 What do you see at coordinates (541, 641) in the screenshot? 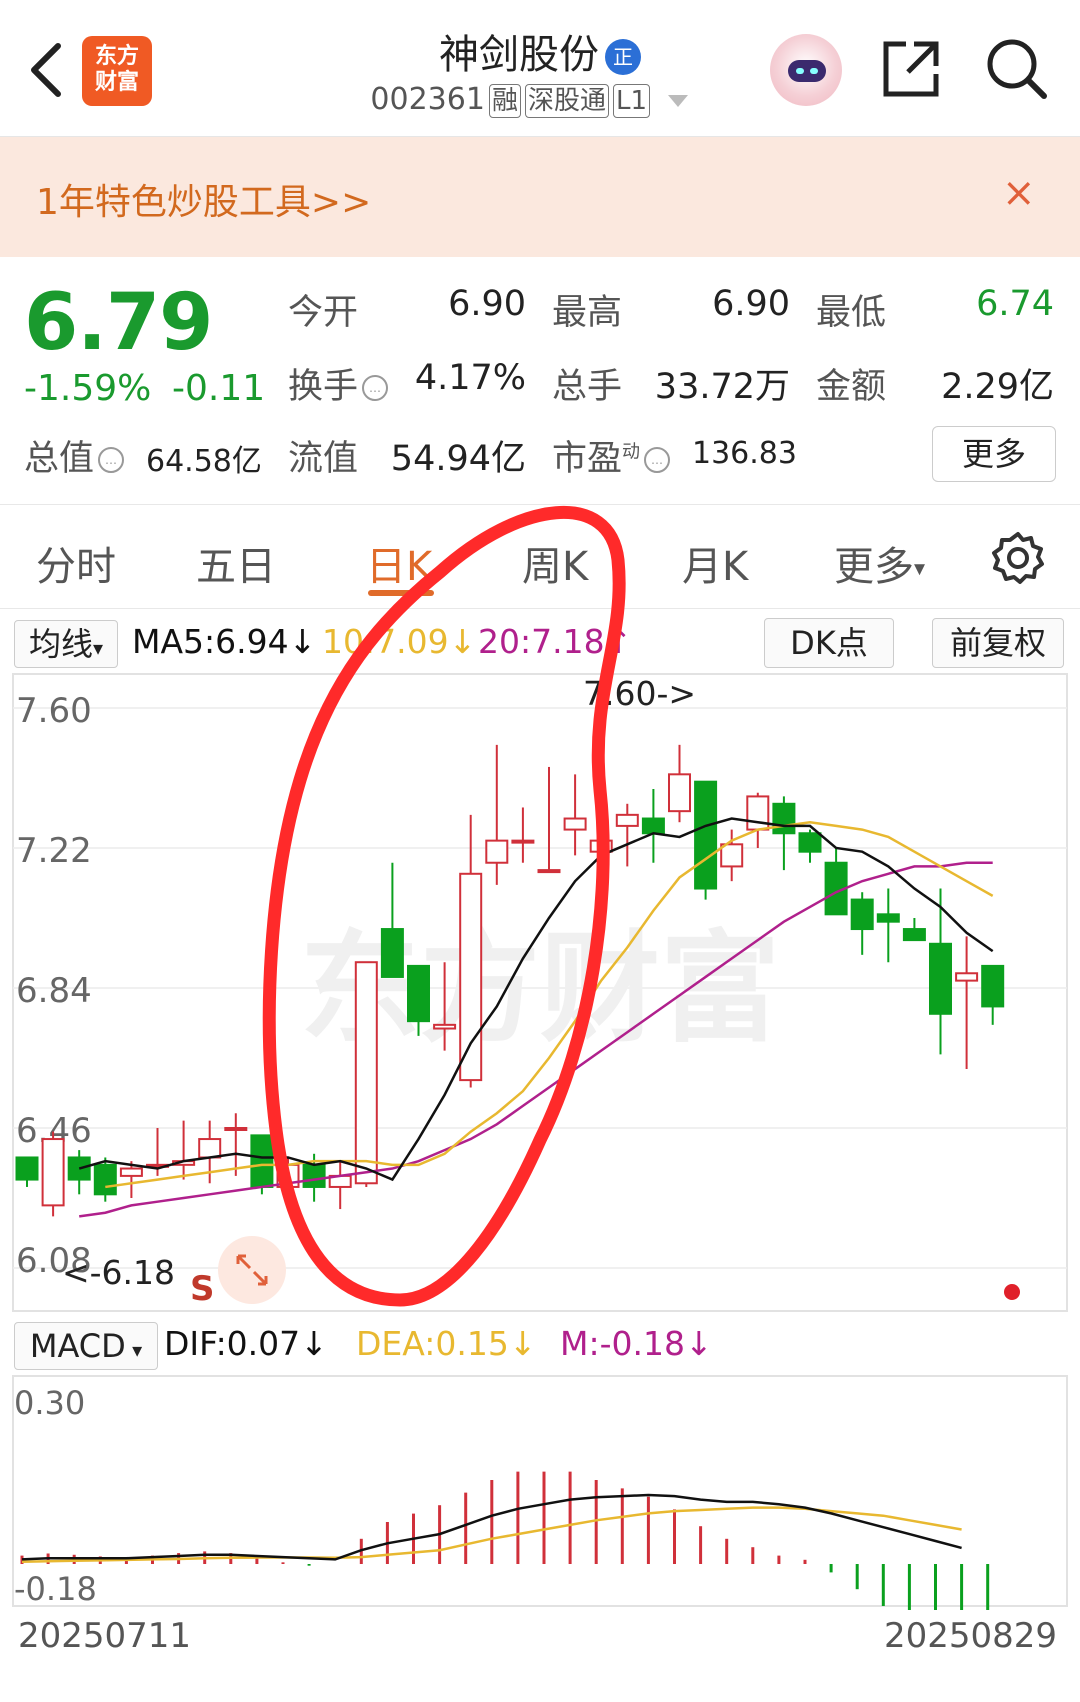
I see `ma20-text: 20:7.18` at bounding box center [541, 641].